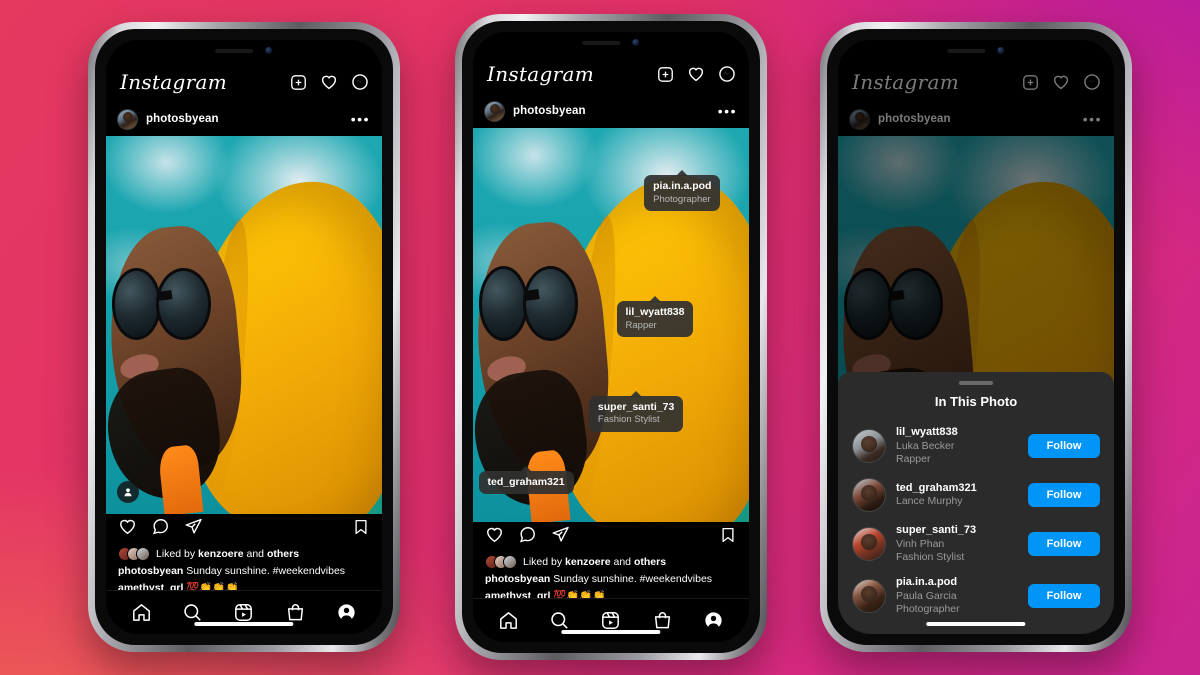 The width and height of the screenshot is (1200, 675). I want to click on person-username: lil_wyatt838, so click(957, 433).